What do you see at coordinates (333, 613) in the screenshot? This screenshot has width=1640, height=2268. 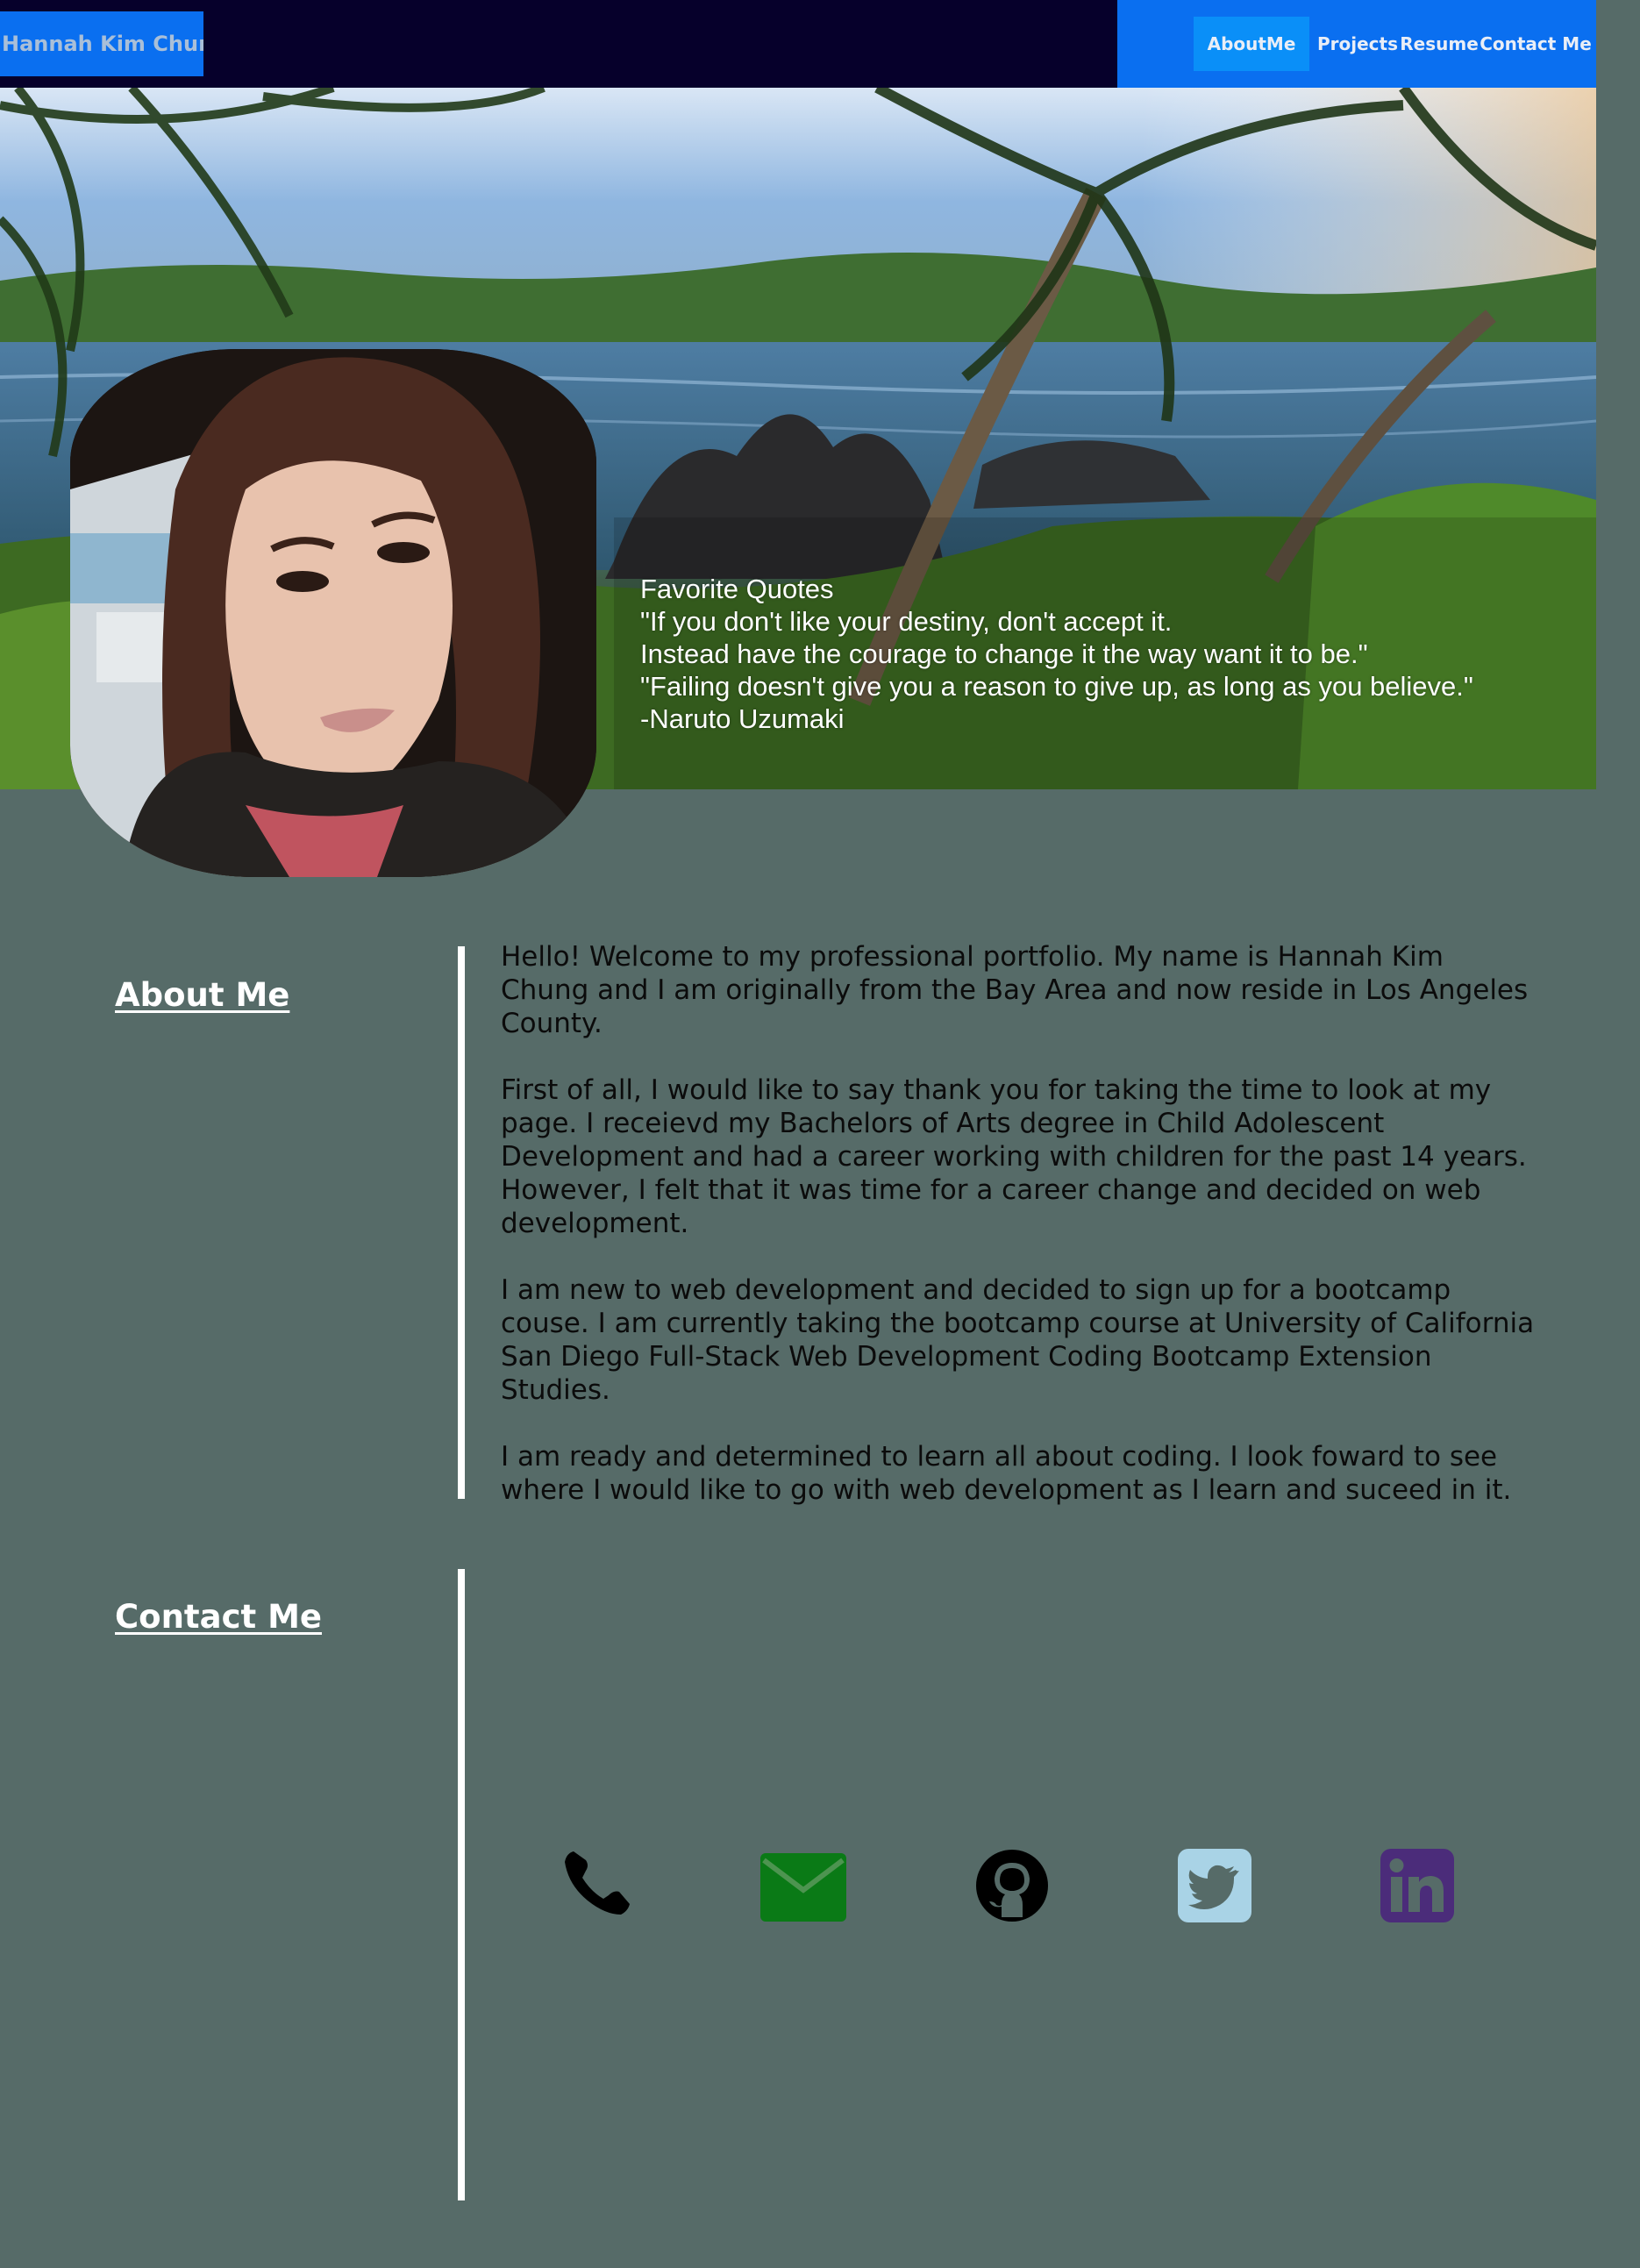 I see `profile-photo` at bounding box center [333, 613].